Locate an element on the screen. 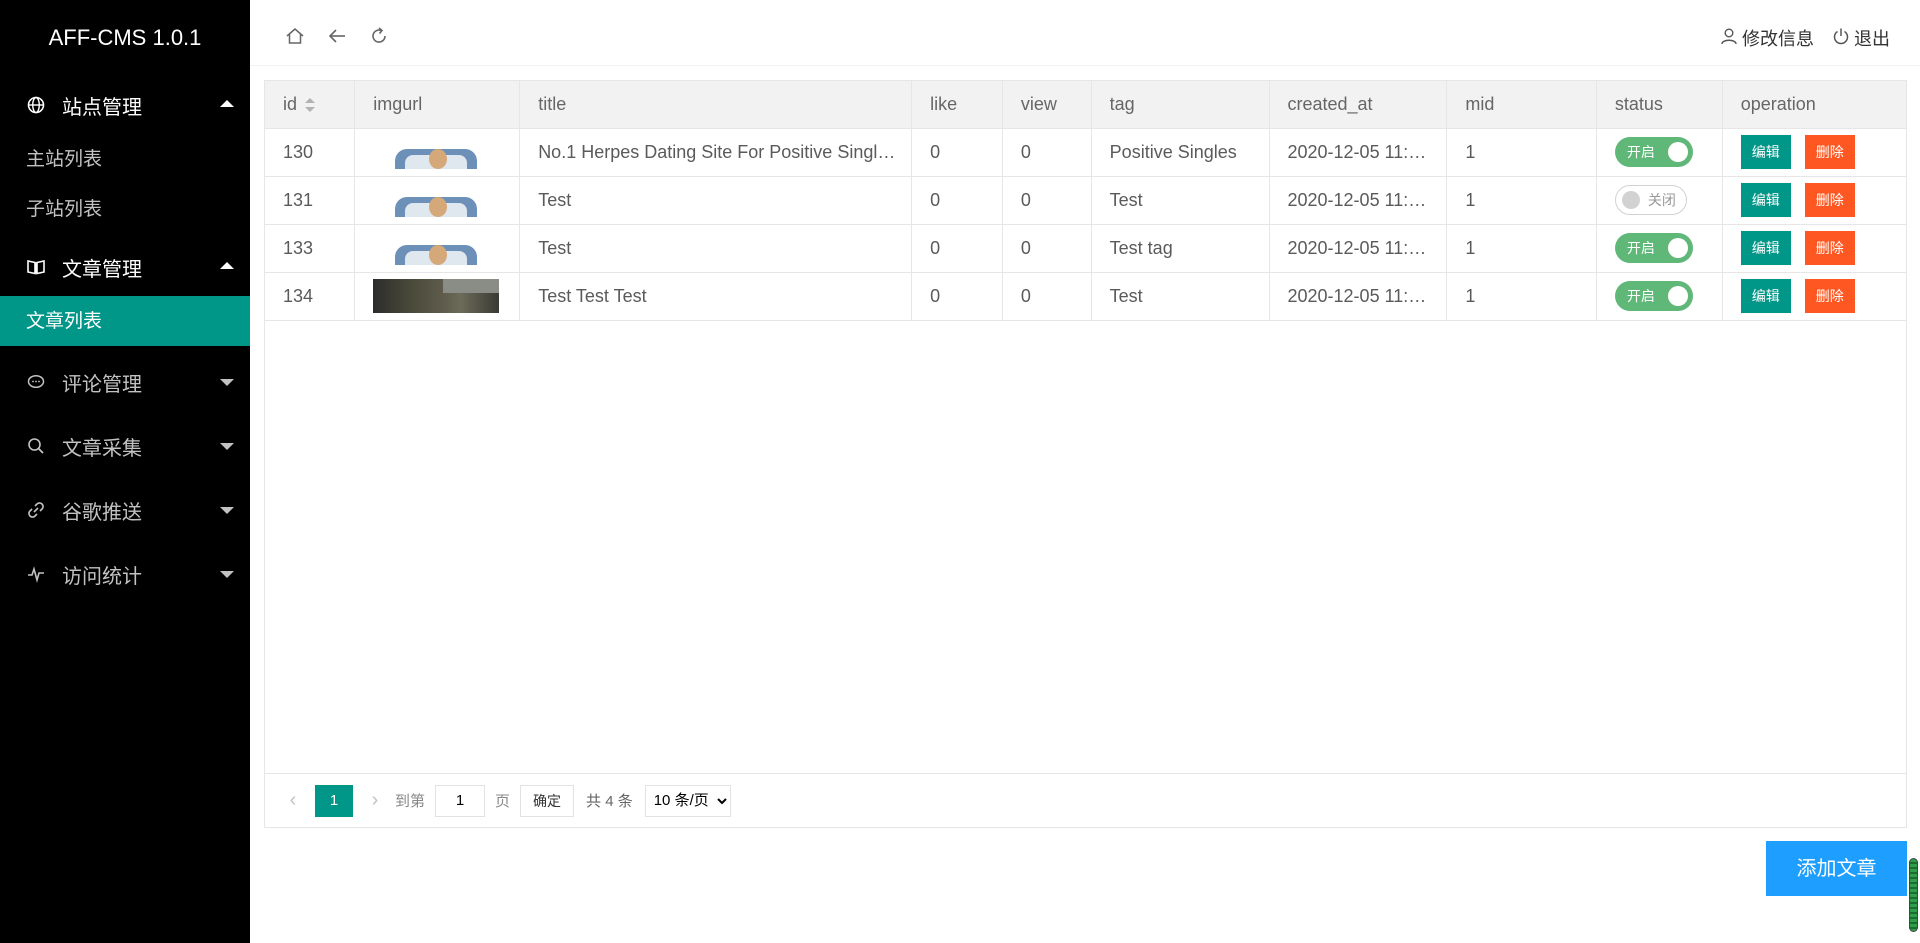  col-header-like: like is located at coordinates (957, 105).